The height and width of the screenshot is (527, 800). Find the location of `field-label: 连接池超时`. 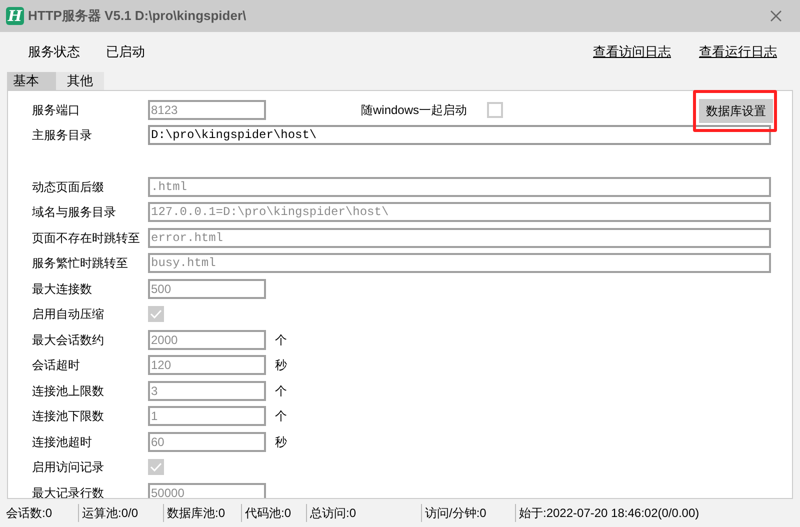

field-label: 连接池超时 is located at coordinates (62, 442).